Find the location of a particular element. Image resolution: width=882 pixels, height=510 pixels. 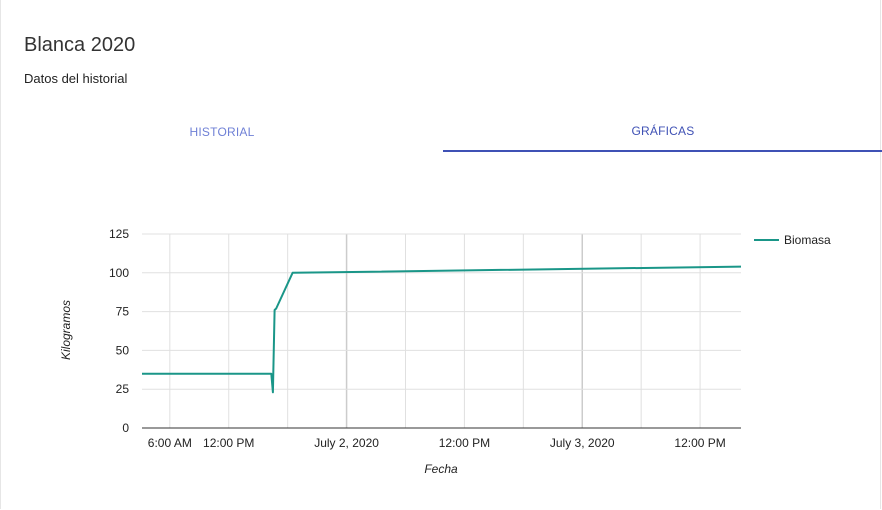

y-axis-title: Kilogramos is located at coordinates (66, 330).